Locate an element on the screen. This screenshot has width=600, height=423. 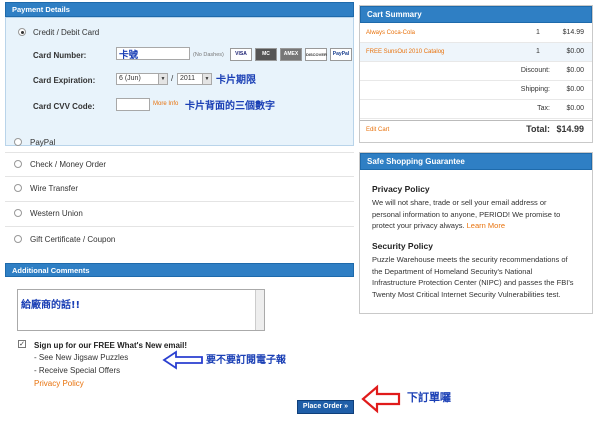
check-label: Check / Money Order is located at coordinates (68, 164).